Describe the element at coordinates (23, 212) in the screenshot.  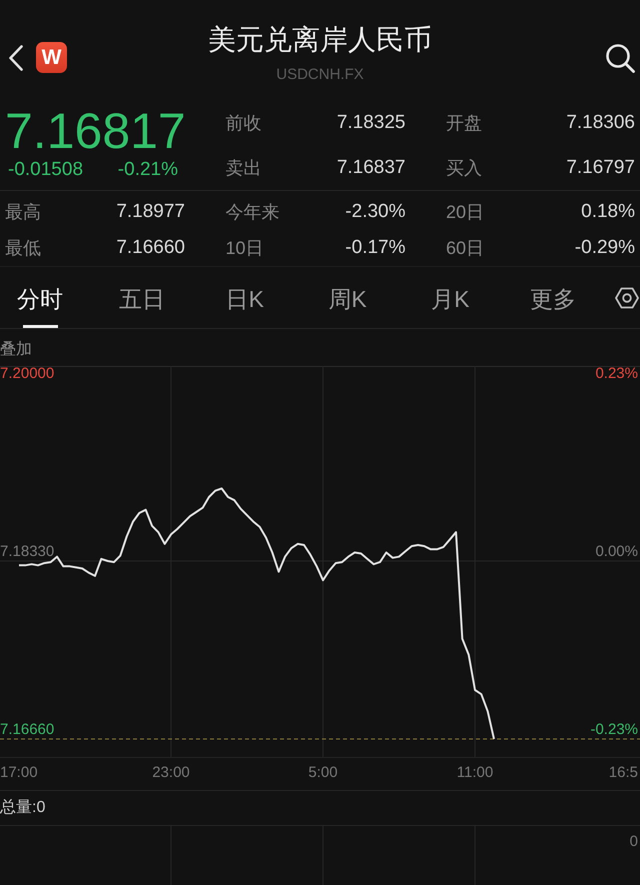
I see `stat-label: 最高` at that location.